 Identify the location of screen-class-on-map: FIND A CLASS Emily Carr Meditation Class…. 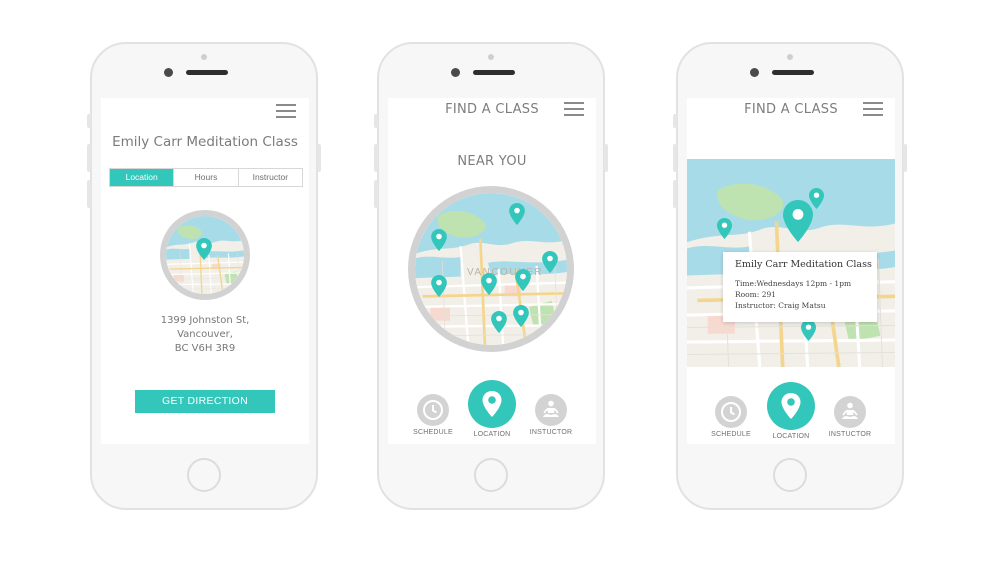
(791, 271).